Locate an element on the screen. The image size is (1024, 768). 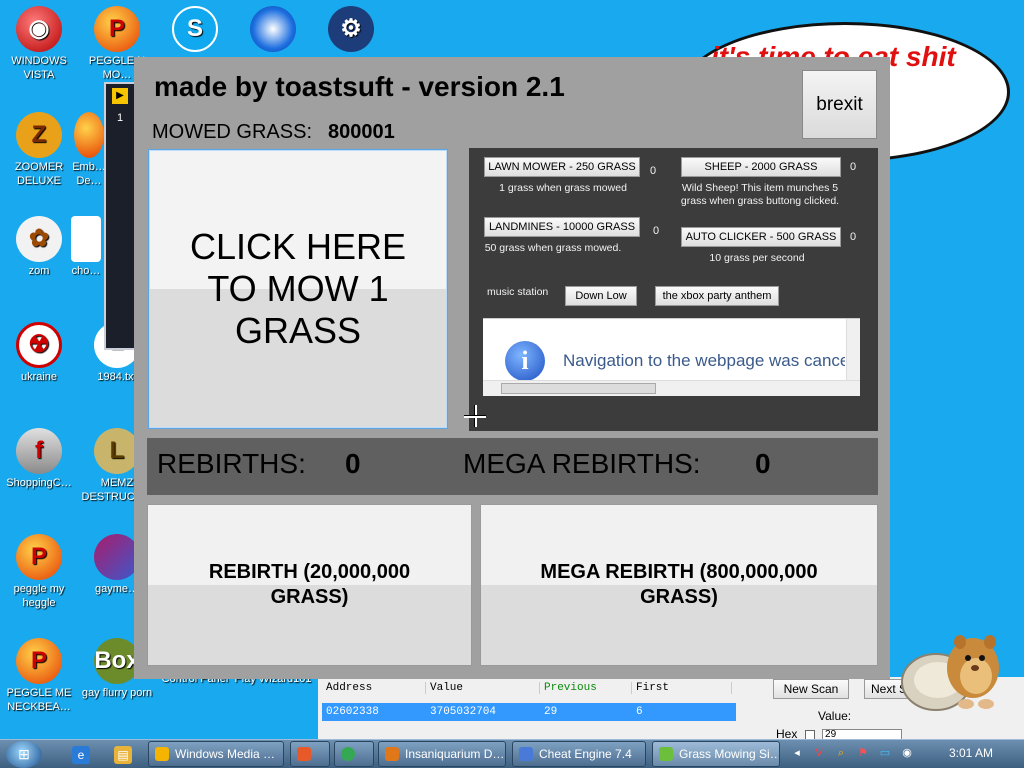
landmines-description: 50 grass when grass mowed. is located at coordinates (553, 248).